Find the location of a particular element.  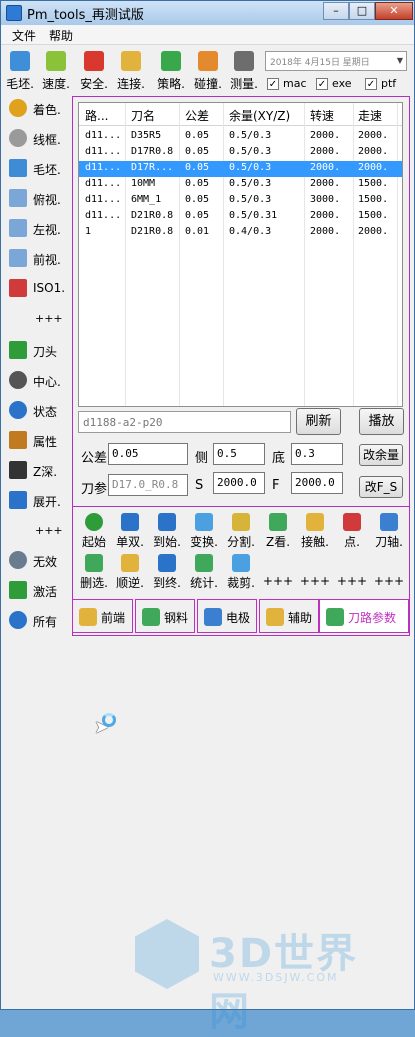

sidebar-item-left-view: 左视. is located at coordinates (38, 229).